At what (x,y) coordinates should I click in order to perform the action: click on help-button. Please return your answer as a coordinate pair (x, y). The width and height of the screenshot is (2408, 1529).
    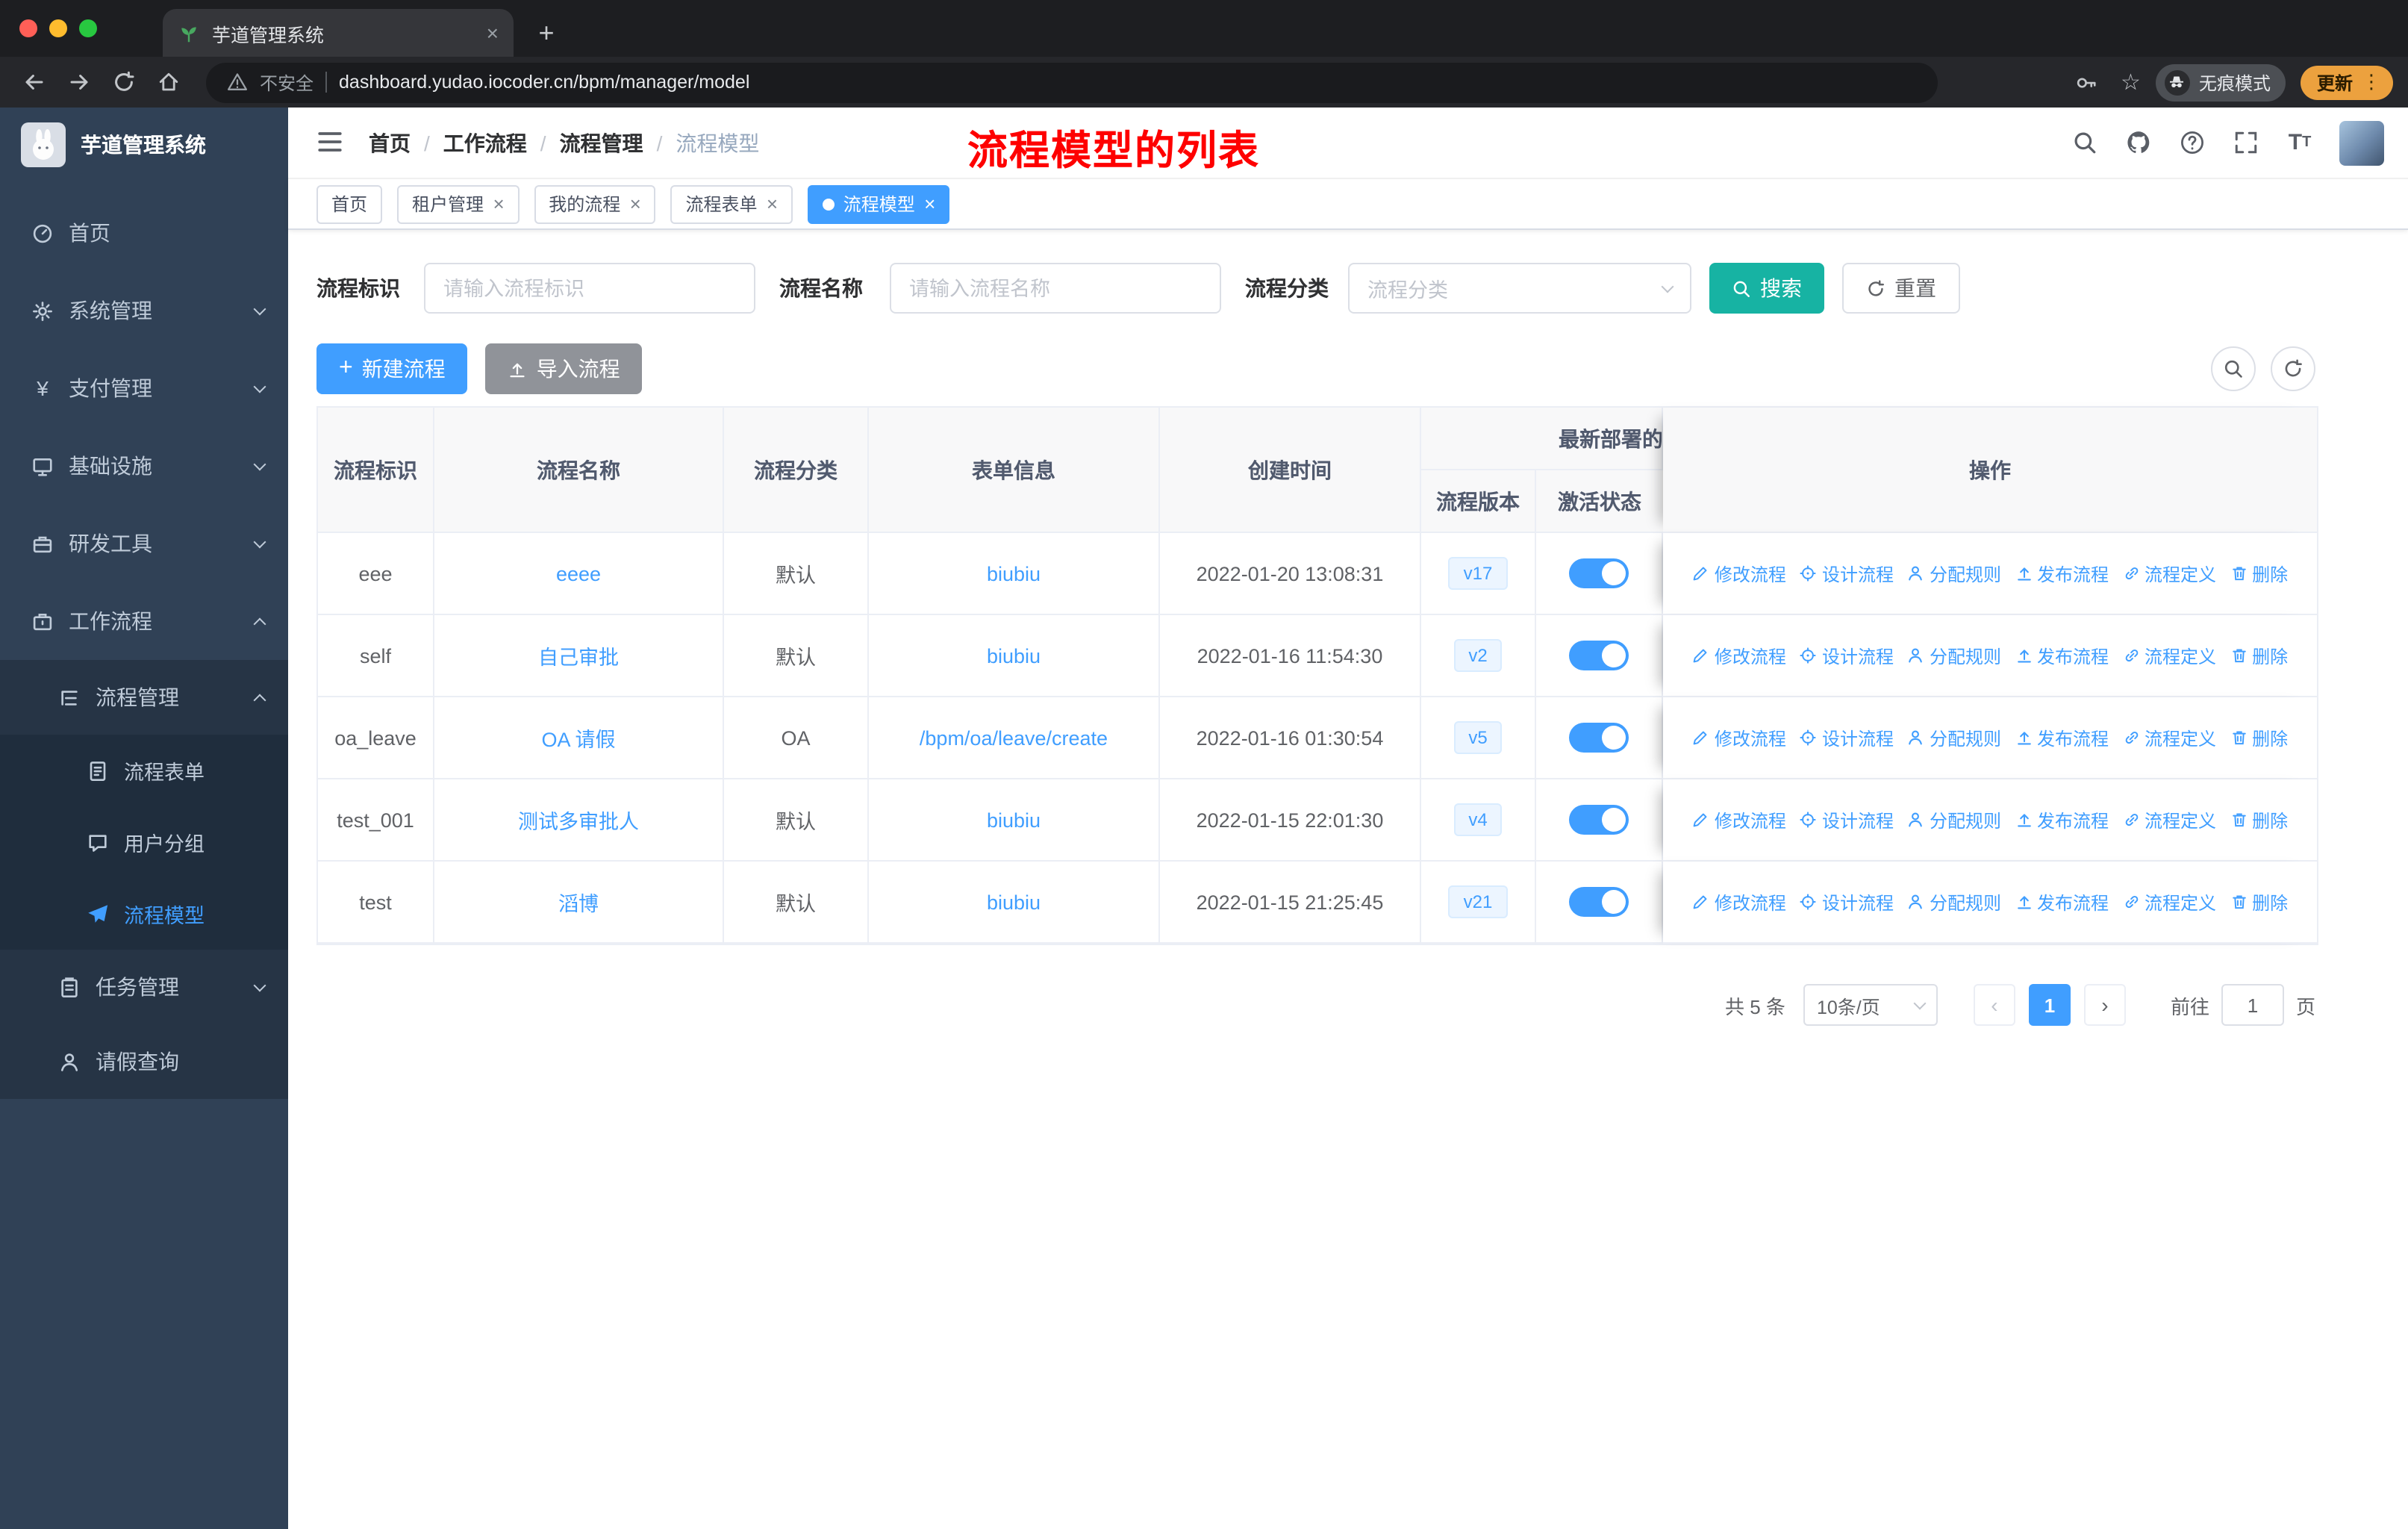
    Looking at the image, I should click on (2192, 142).